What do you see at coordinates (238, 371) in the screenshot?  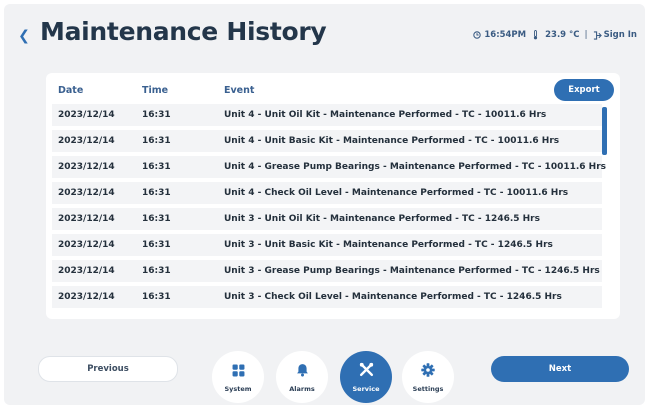 I see `grid-icon` at bounding box center [238, 371].